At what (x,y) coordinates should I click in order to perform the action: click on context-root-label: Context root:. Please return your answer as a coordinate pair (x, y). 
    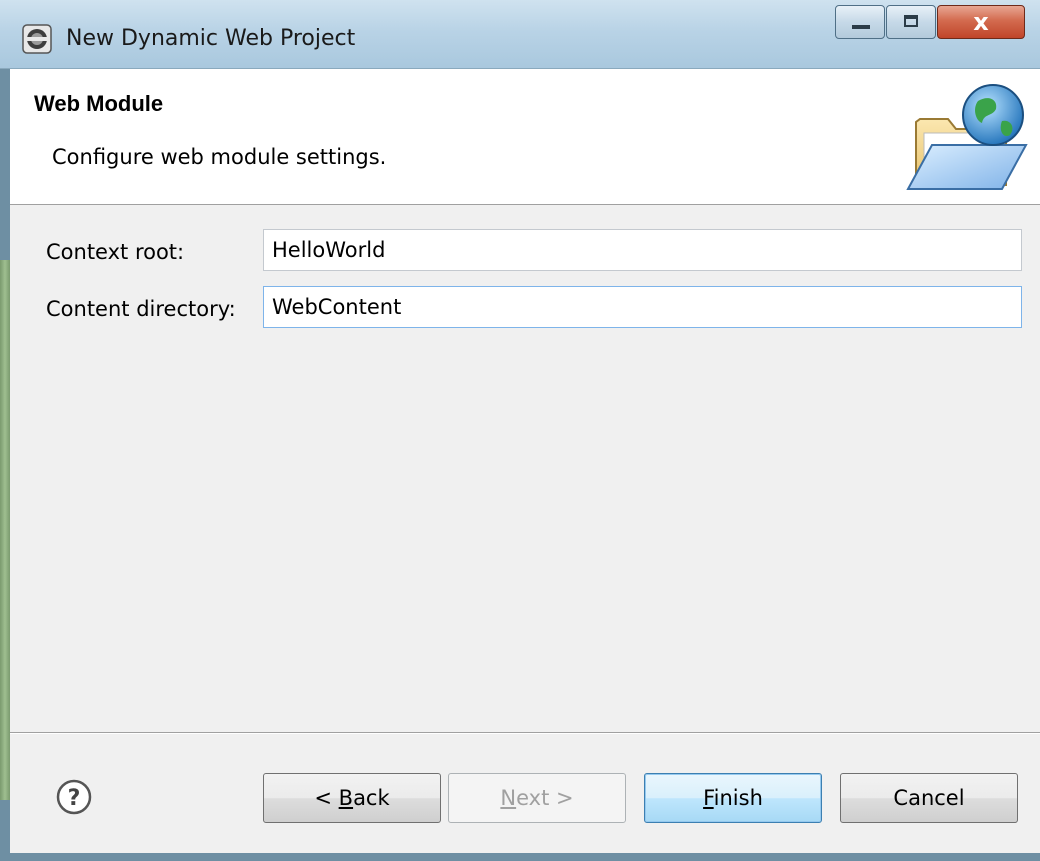
    Looking at the image, I should click on (115, 252).